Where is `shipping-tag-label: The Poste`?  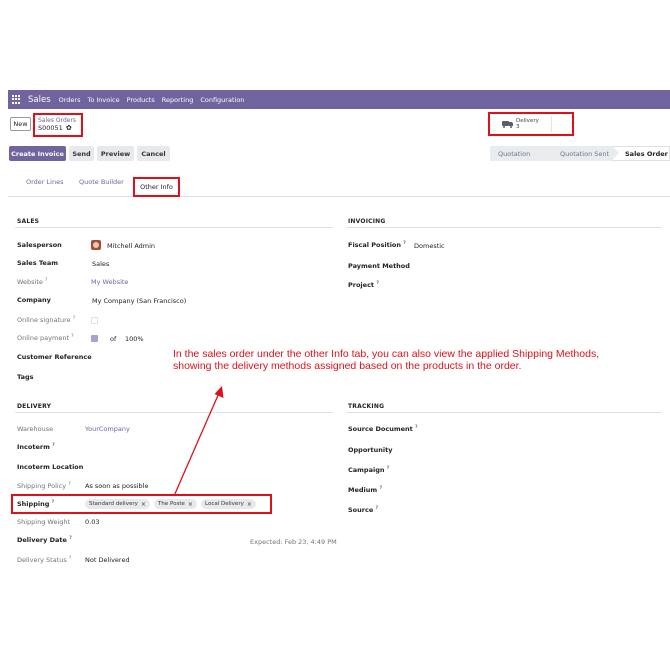
shipping-tag-label: The Poste is located at coordinates (171, 504).